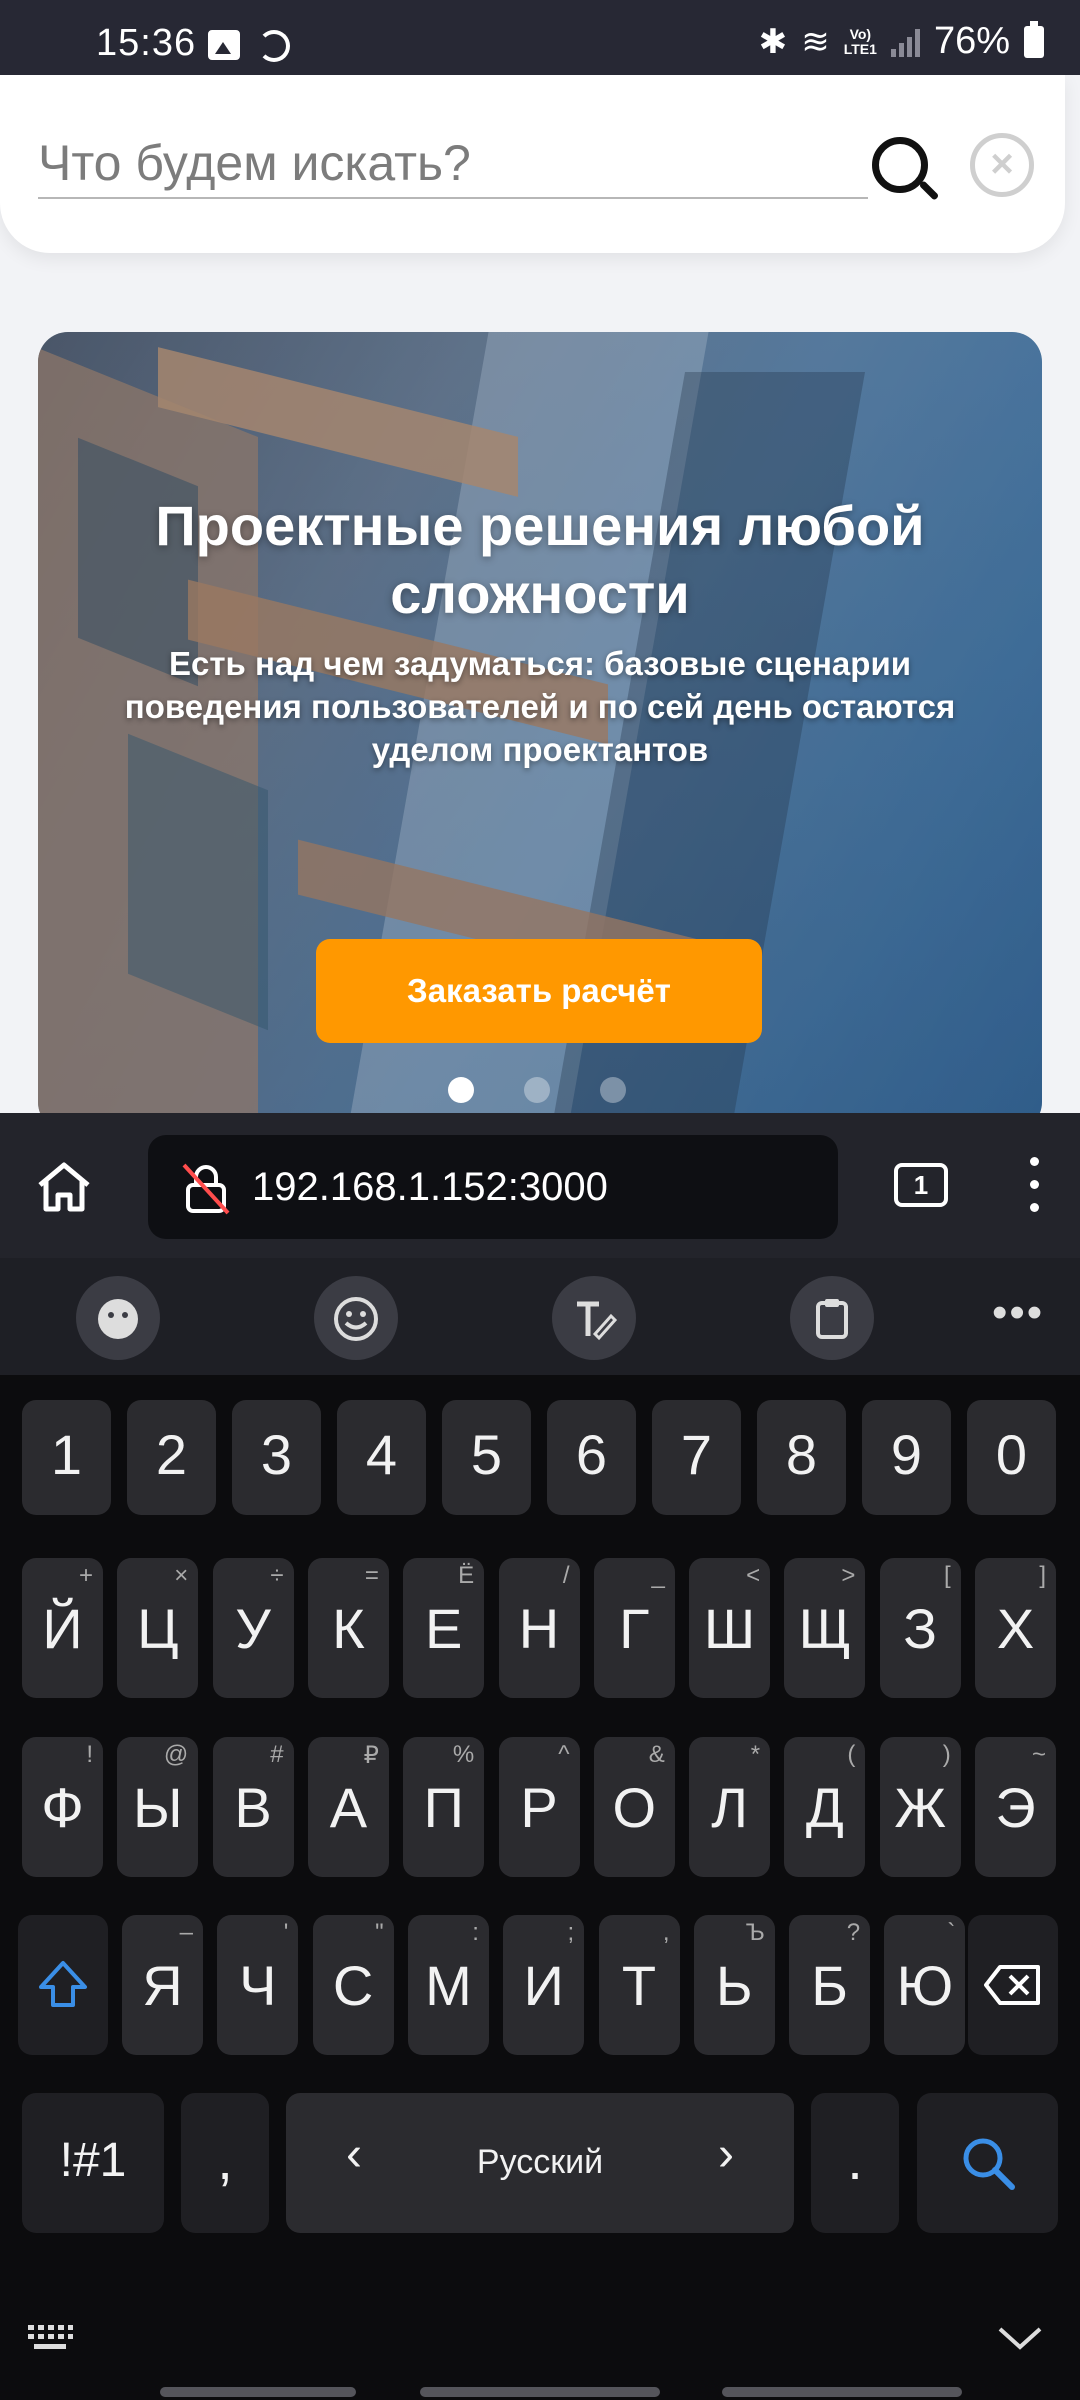 The height and width of the screenshot is (2400, 1080). I want to click on letter-key: Л *, so click(730, 1807).